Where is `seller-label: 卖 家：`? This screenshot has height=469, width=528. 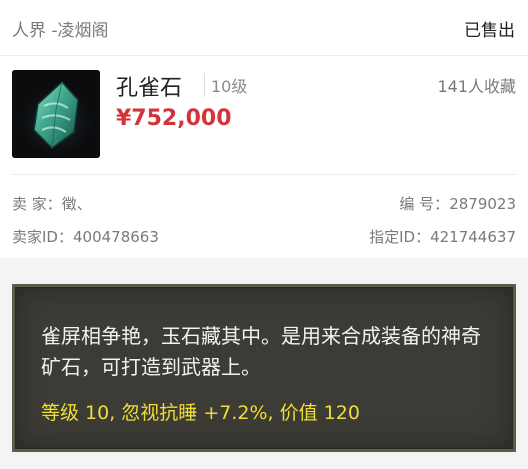
seller-label: 卖 家： is located at coordinates (37, 204).